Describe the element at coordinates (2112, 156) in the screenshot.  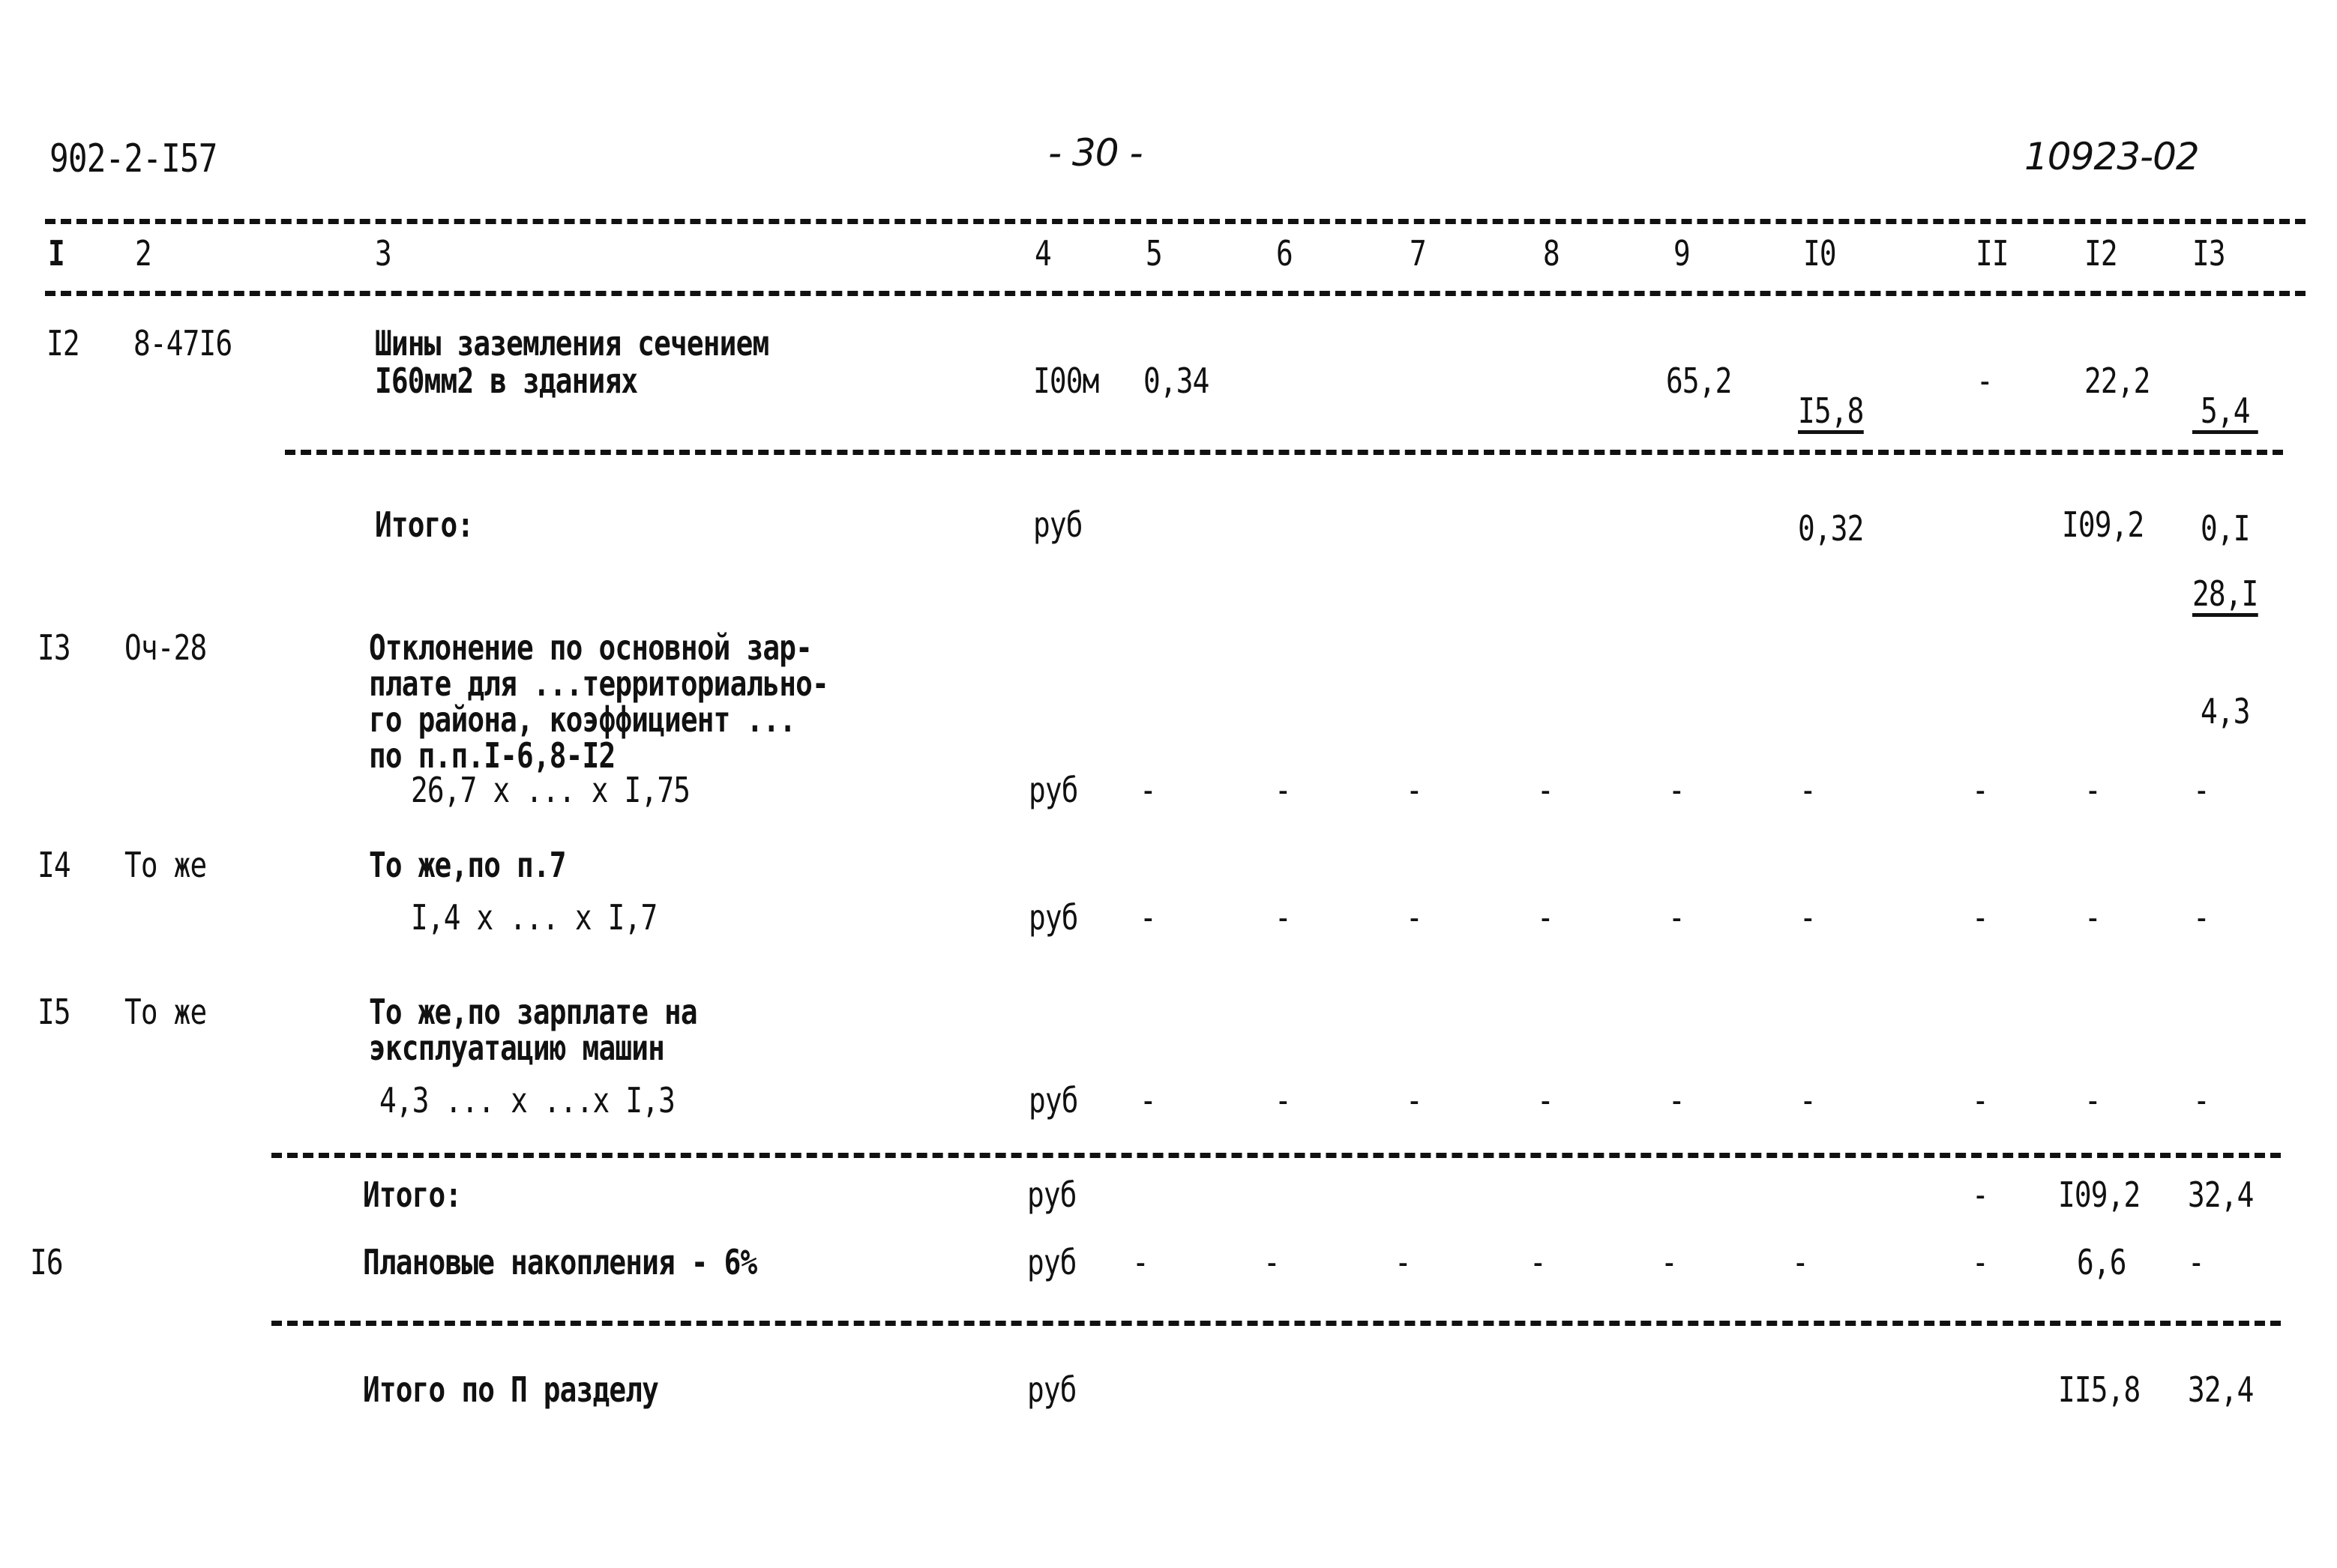
I see `sheet-code: 10923-02` at that location.